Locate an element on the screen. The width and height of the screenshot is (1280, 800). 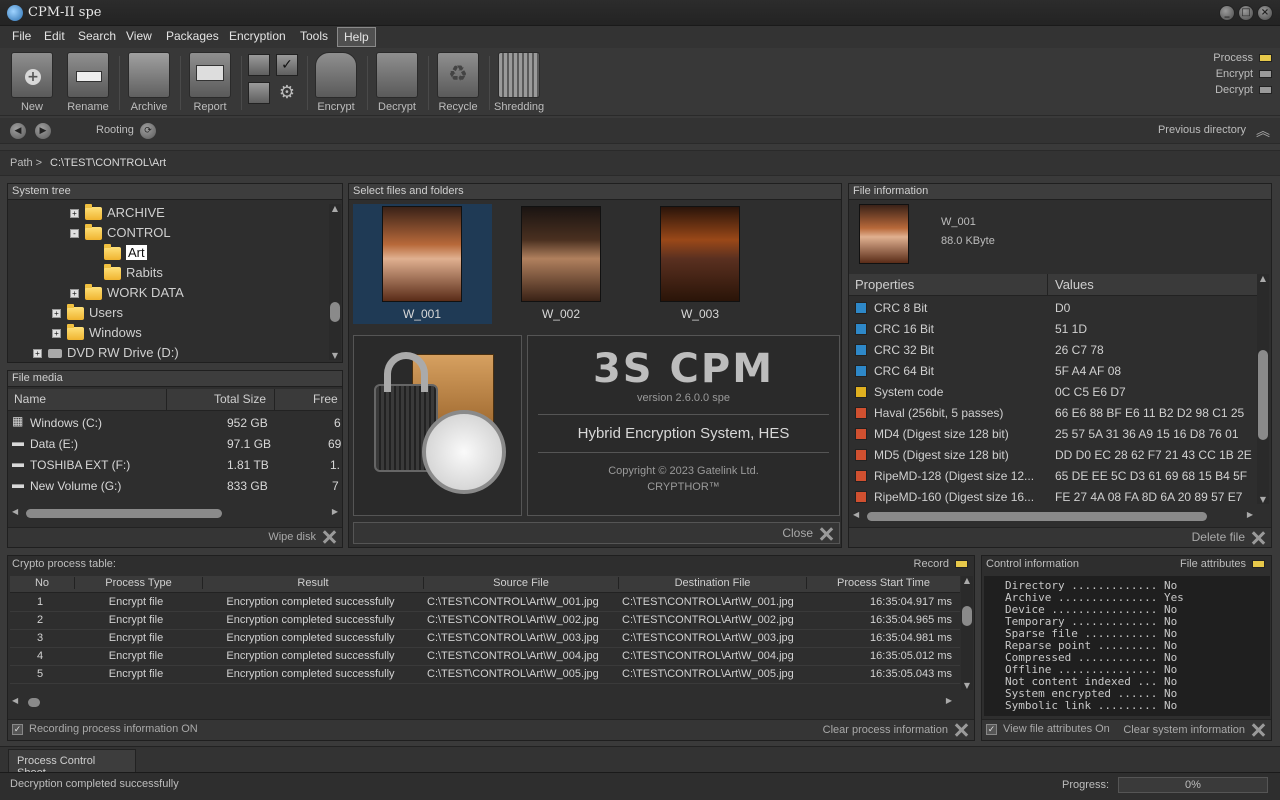
column-total-size: Total Size is located at coordinates (240, 399).